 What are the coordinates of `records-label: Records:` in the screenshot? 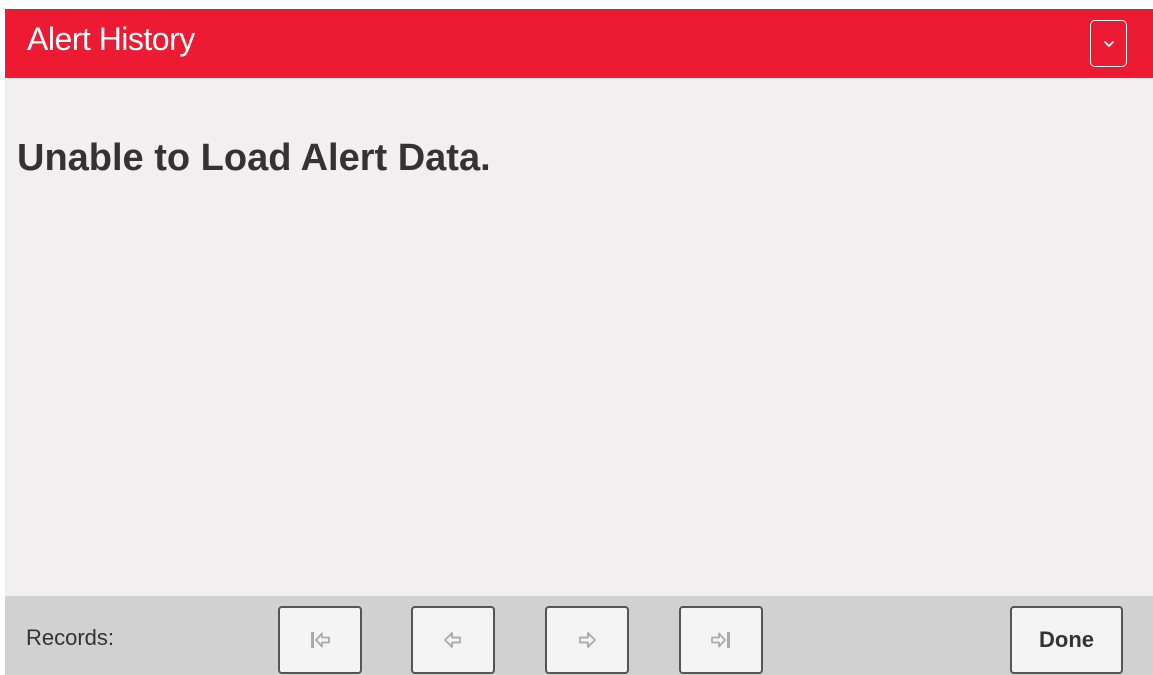 It's located at (70, 637).